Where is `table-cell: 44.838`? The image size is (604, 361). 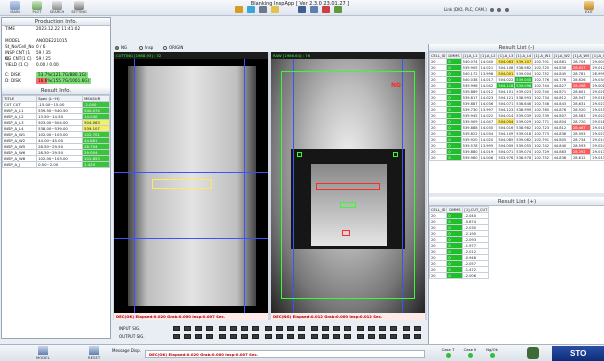
table-cell: 44.838 is located at coordinates (561, 157).